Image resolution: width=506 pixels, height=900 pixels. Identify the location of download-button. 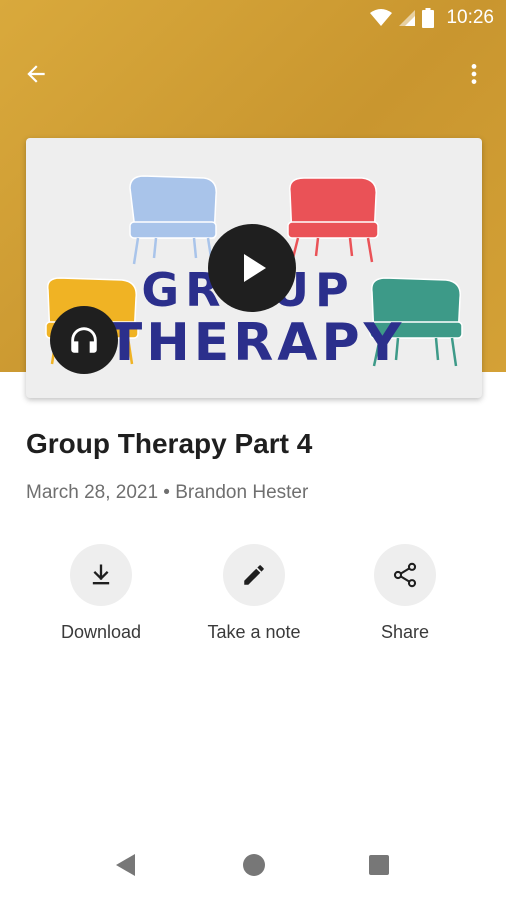
(101, 575).